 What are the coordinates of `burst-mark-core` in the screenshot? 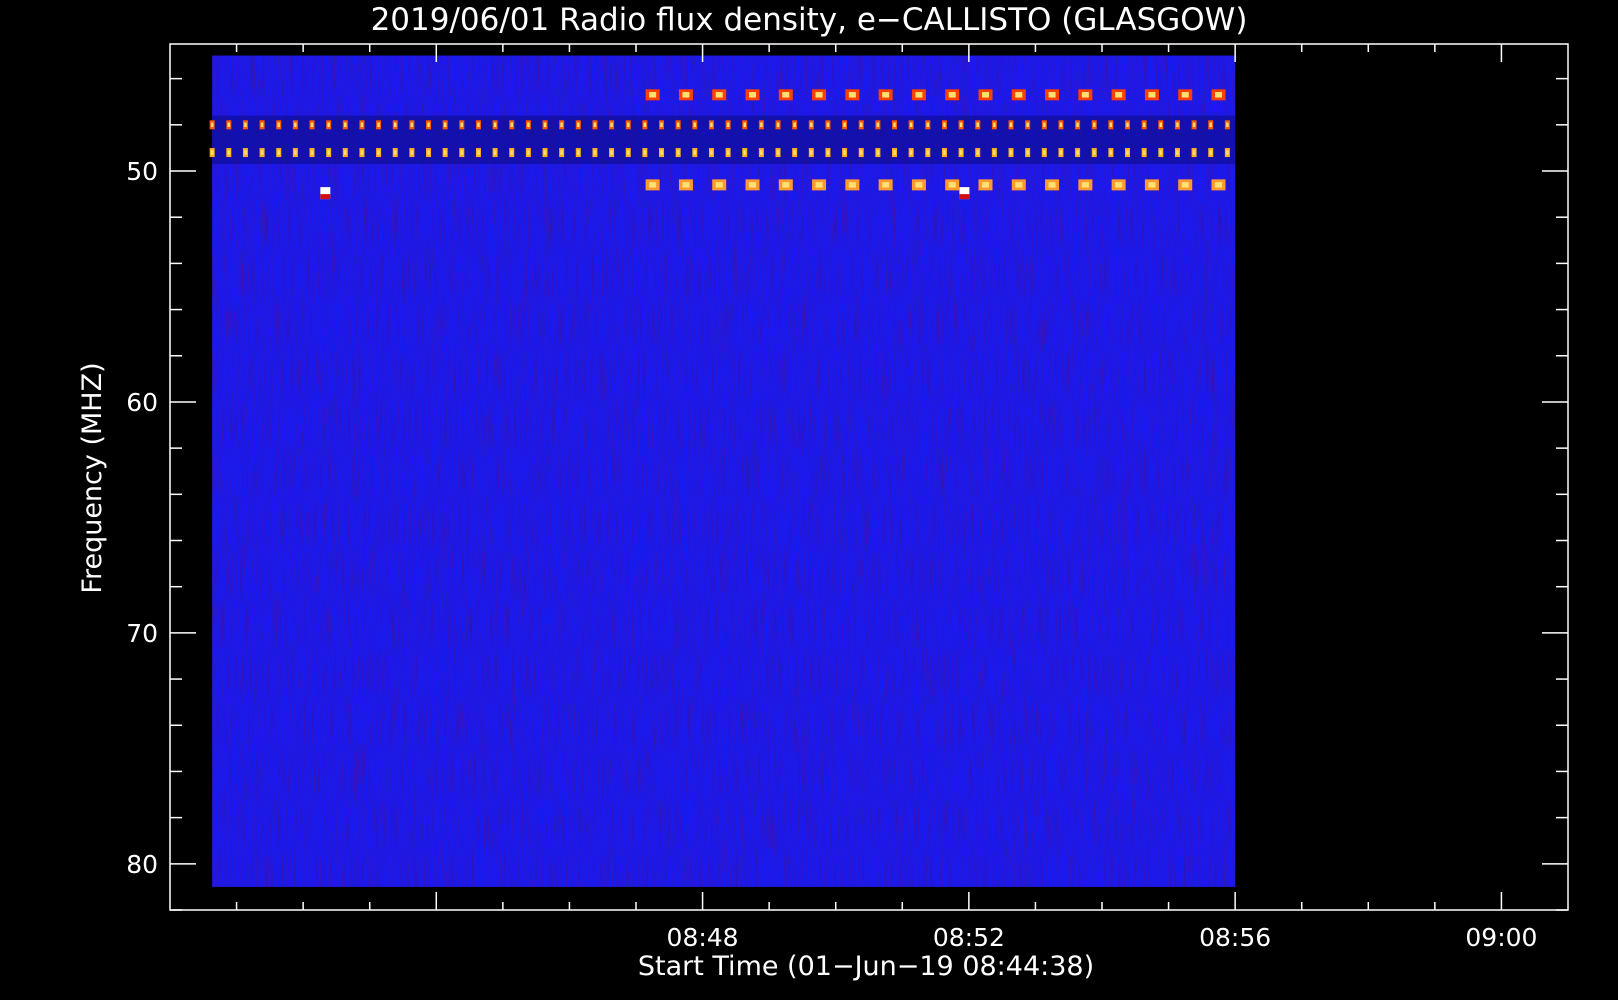 It's located at (964, 197).